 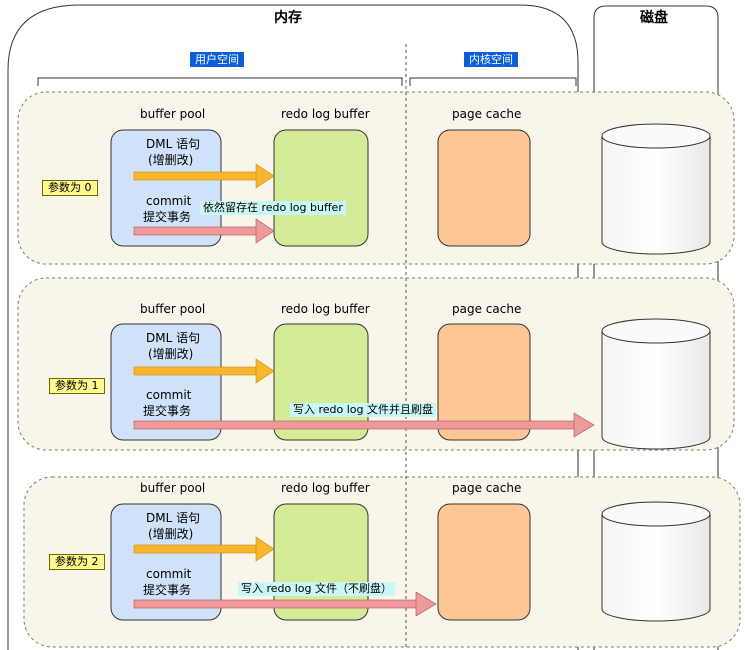 I want to click on user-space-brace, so click(x=220, y=81).